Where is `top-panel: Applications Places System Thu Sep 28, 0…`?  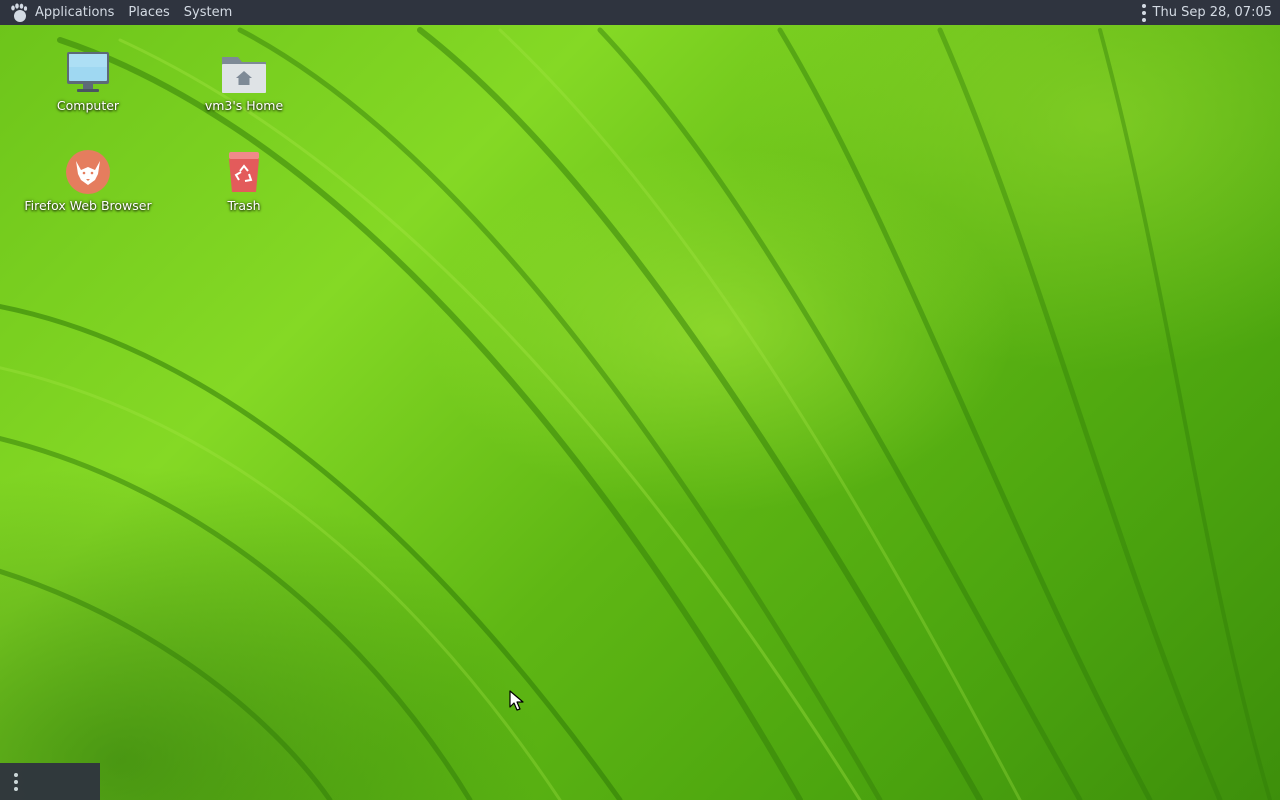
top-panel: Applications Places System Thu Sep 28, 0… is located at coordinates (640, 12).